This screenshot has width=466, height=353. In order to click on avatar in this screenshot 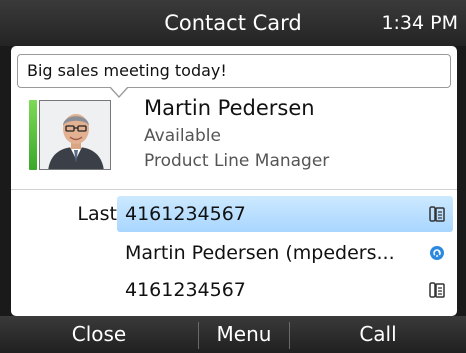, I will do `click(75, 135)`.